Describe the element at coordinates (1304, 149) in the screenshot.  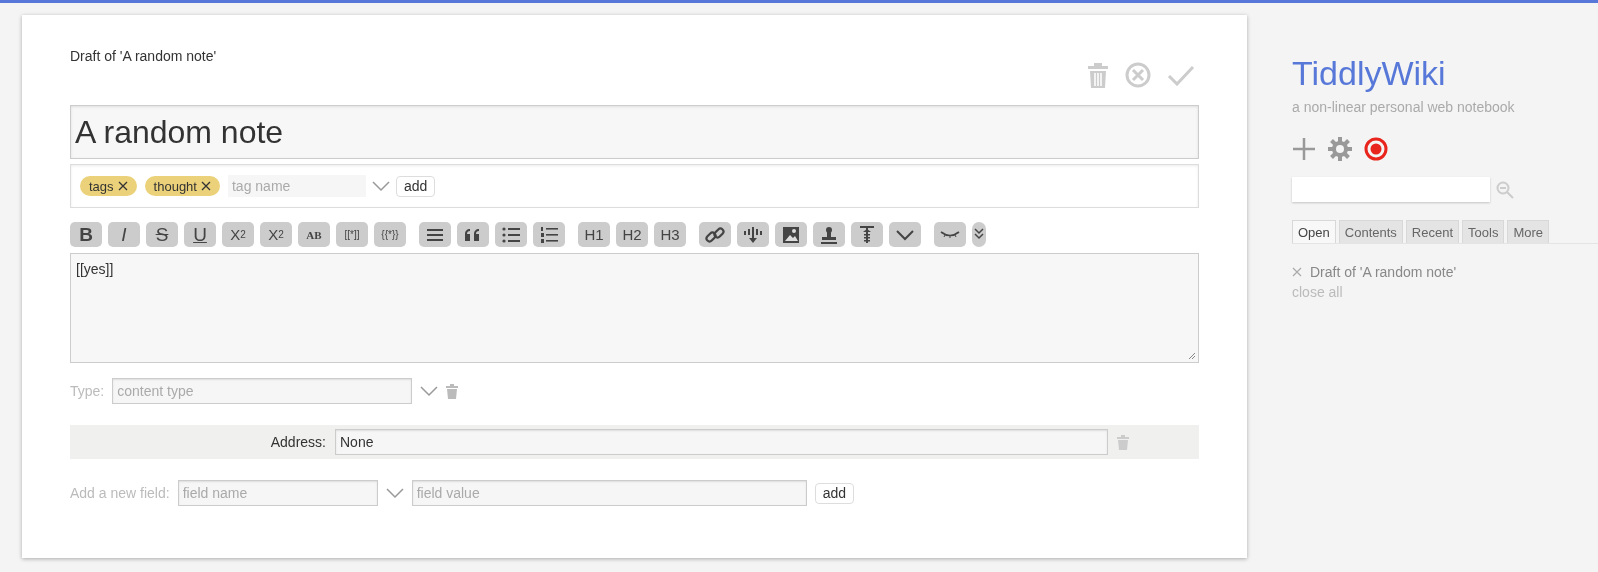
I see `plus-icon` at that location.